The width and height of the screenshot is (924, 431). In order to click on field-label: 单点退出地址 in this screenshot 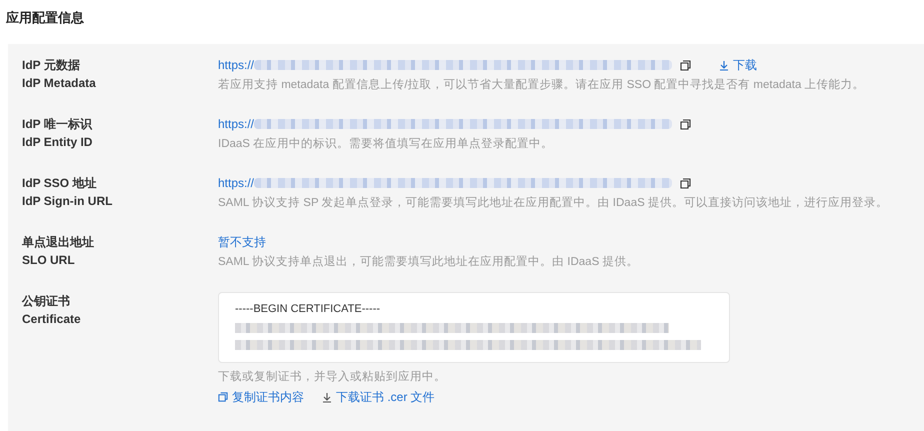, I will do `click(58, 242)`.